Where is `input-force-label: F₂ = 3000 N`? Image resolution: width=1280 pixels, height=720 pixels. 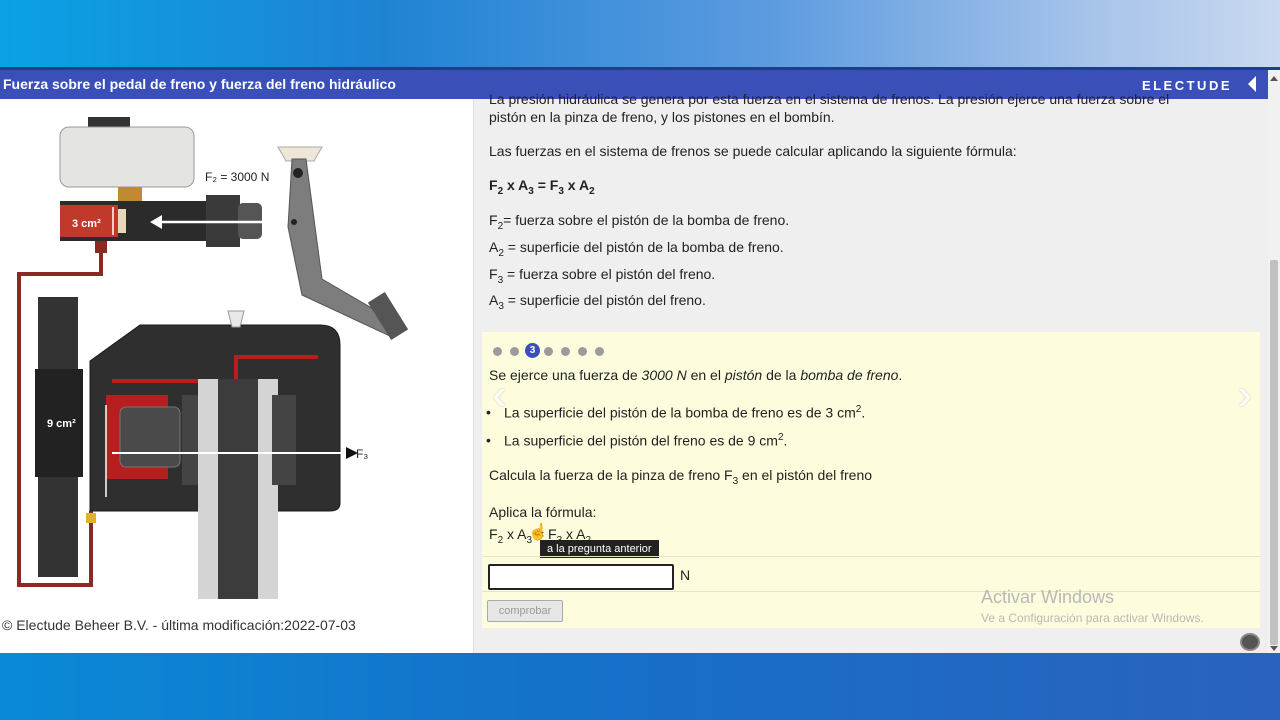
input-force-label: F₂ = 3000 N is located at coordinates (237, 177).